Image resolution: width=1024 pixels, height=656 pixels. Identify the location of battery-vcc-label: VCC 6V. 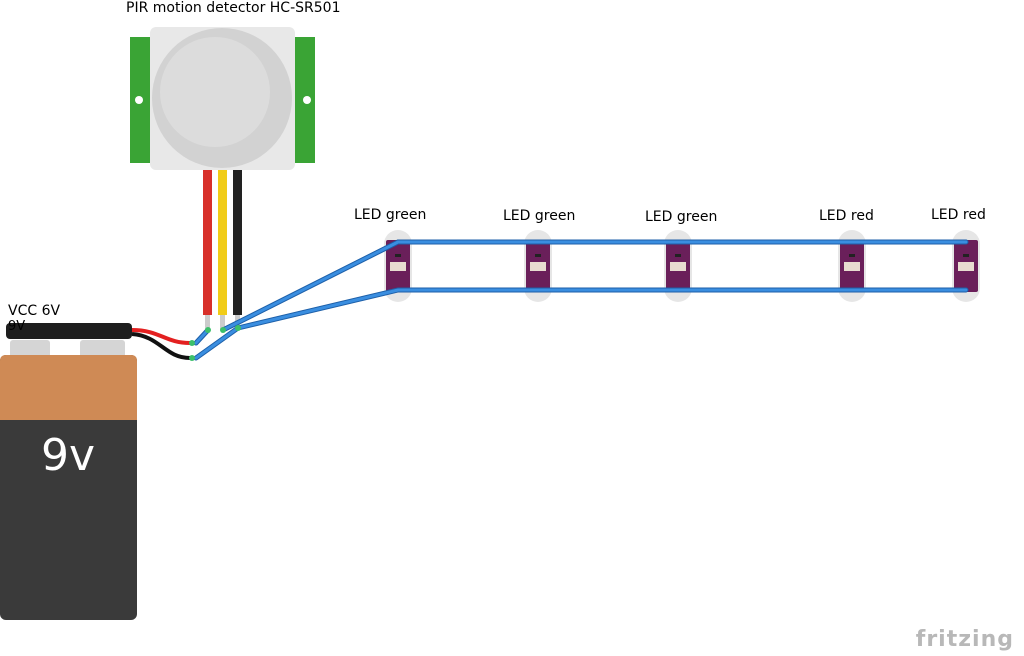
(34, 311).